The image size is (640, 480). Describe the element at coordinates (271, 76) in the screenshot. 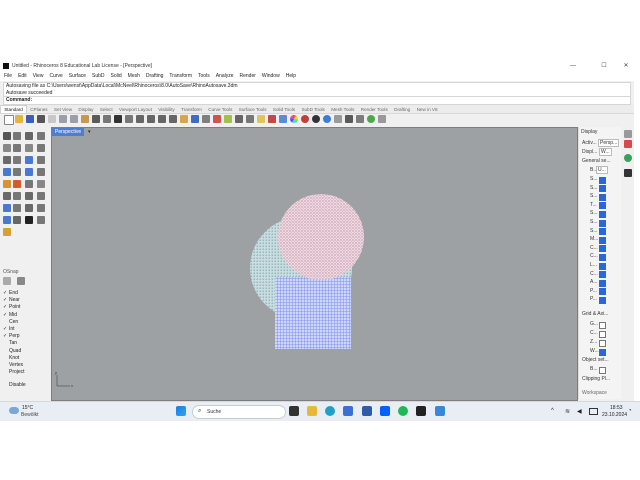

I see `menu-window: Window` at that location.